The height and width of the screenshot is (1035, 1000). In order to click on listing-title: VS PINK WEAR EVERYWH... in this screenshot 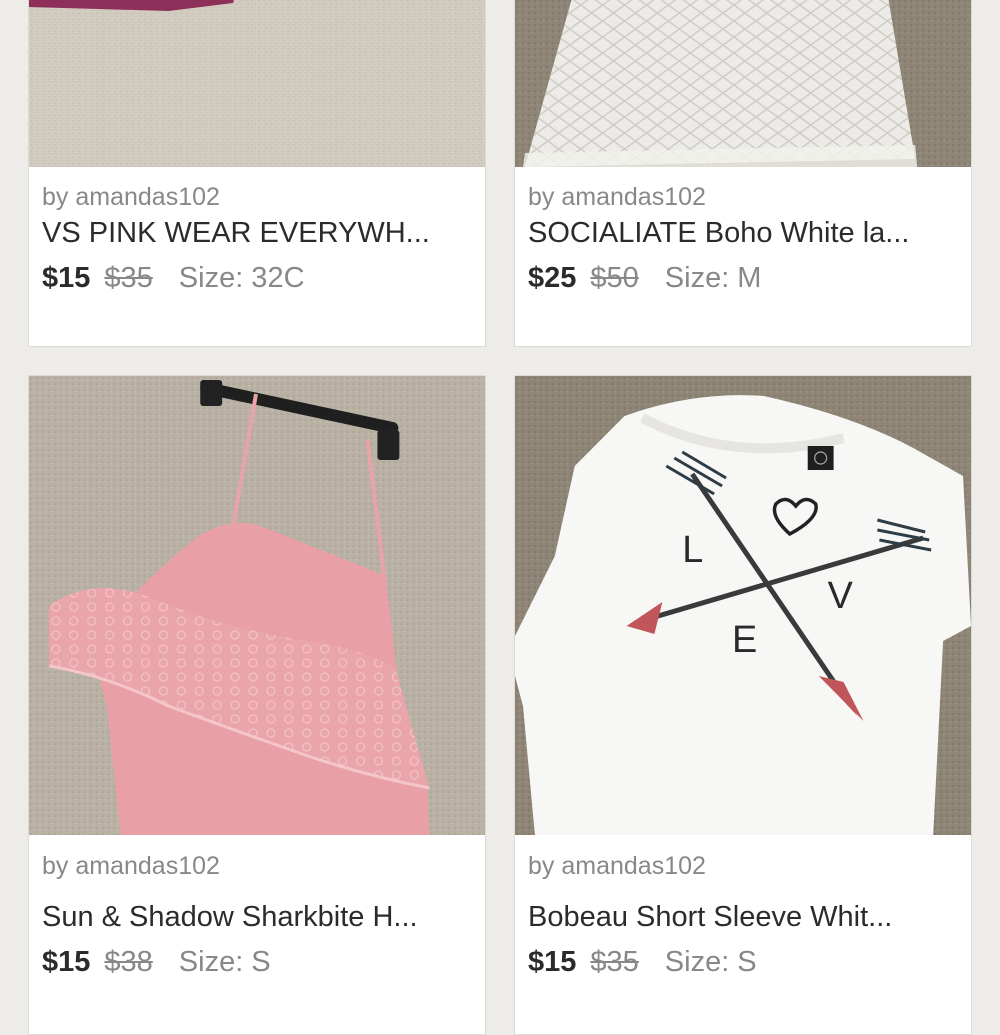, I will do `click(258, 233)`.